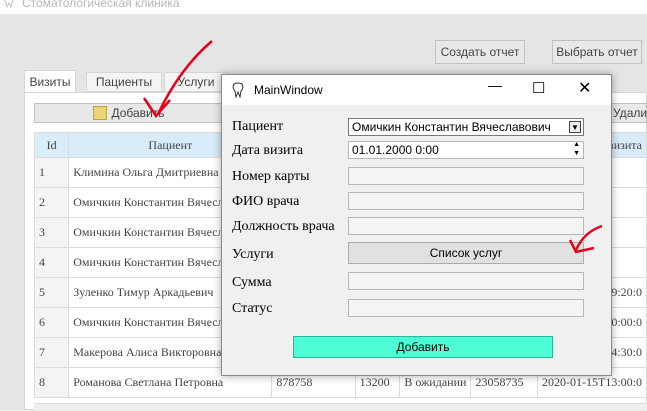  What do you see at coordinates (466, 281) in the screenshot?
I see `sum-field` at bounding box center [466, 281].